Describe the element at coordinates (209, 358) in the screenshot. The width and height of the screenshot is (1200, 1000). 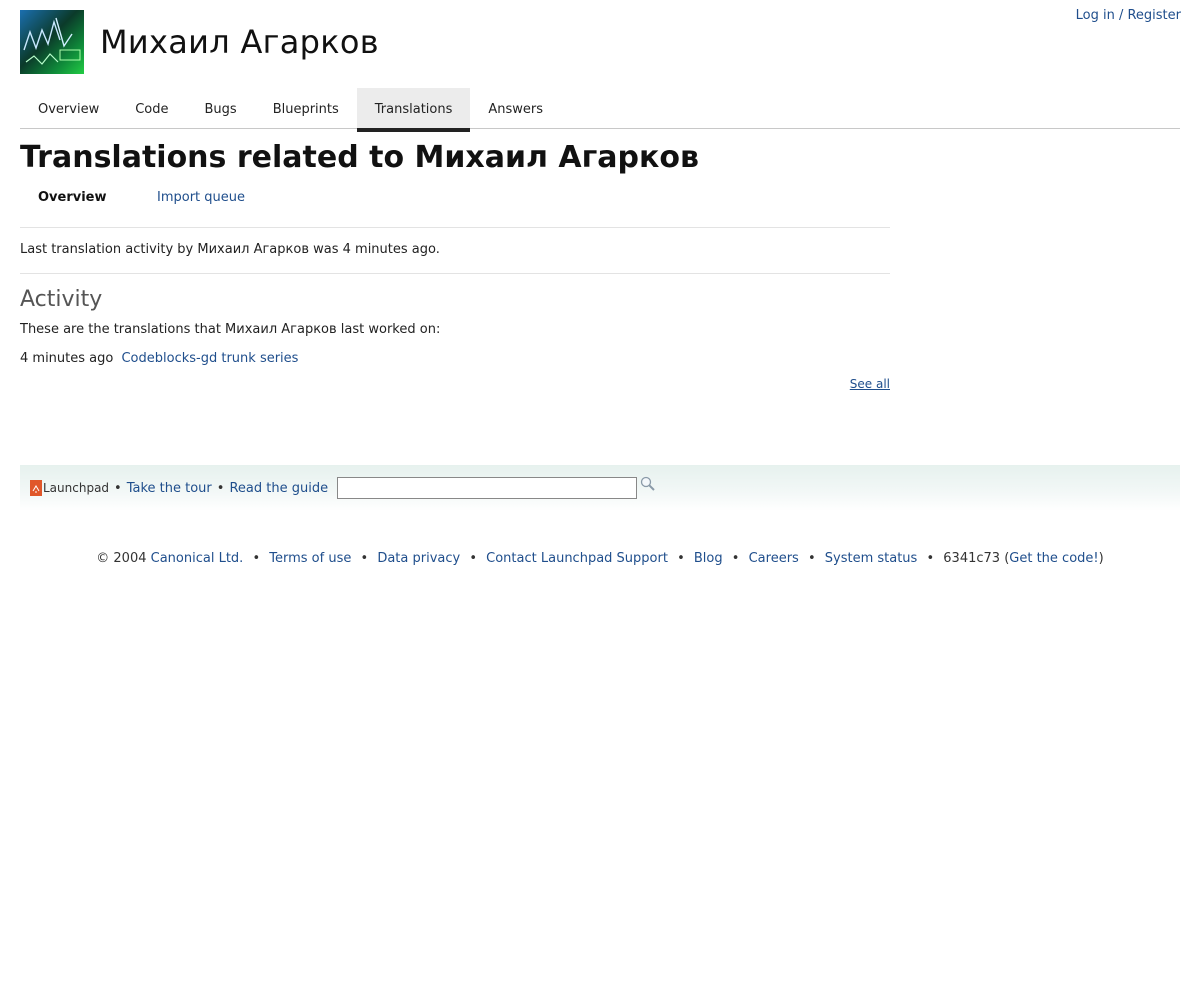
I see `activity-series-link: Codeblocks-gd trunk series` at that location.